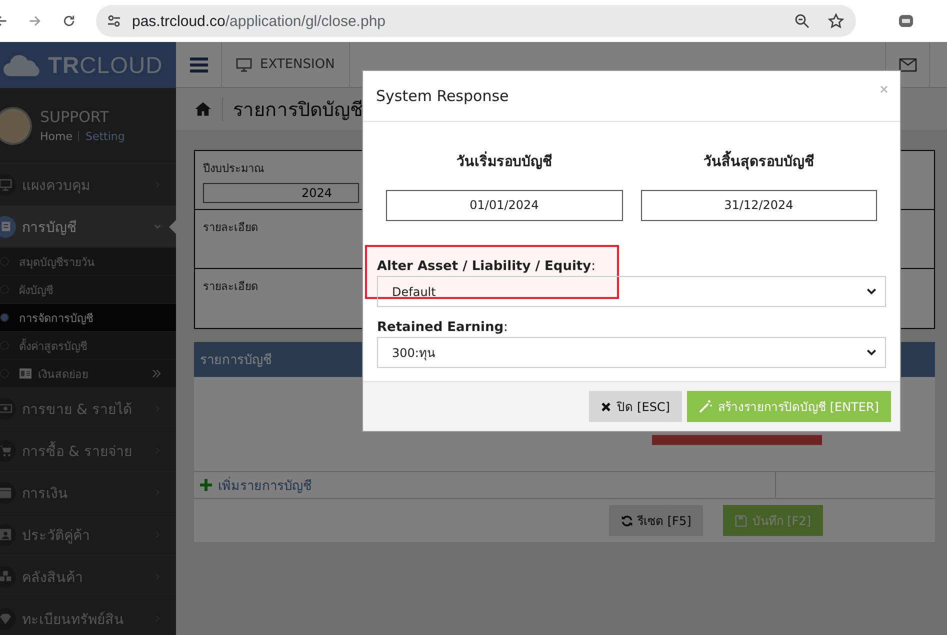 The image size is (947, 635). Describe the element at coordinates (56, 186) in the screenshot. I see `sidebar-label: แผงควบคุม` at that location.